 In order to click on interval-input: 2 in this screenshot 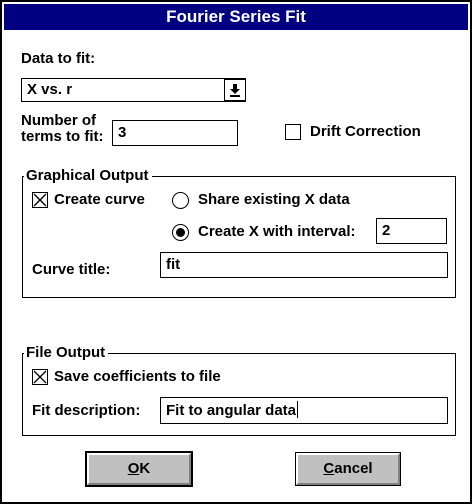, I will do `click(411, 231)`.